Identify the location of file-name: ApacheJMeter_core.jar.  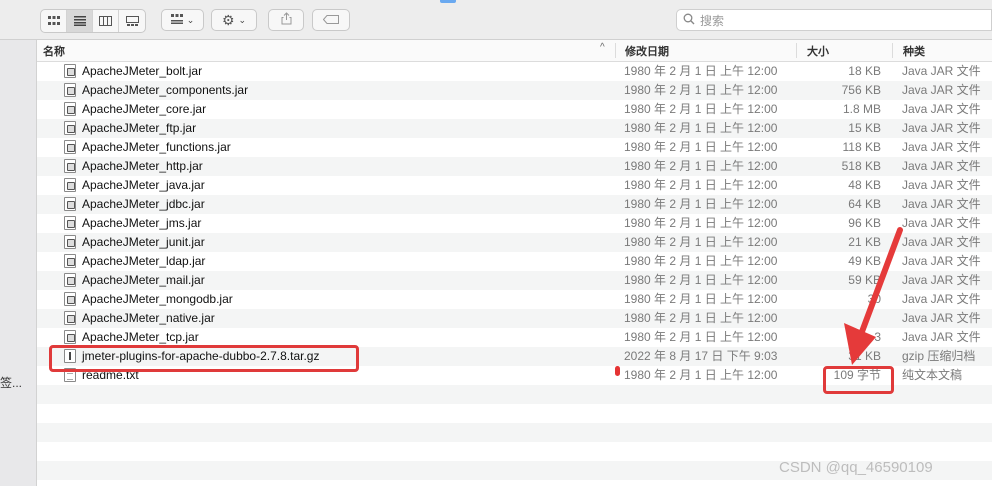
(144, 109).